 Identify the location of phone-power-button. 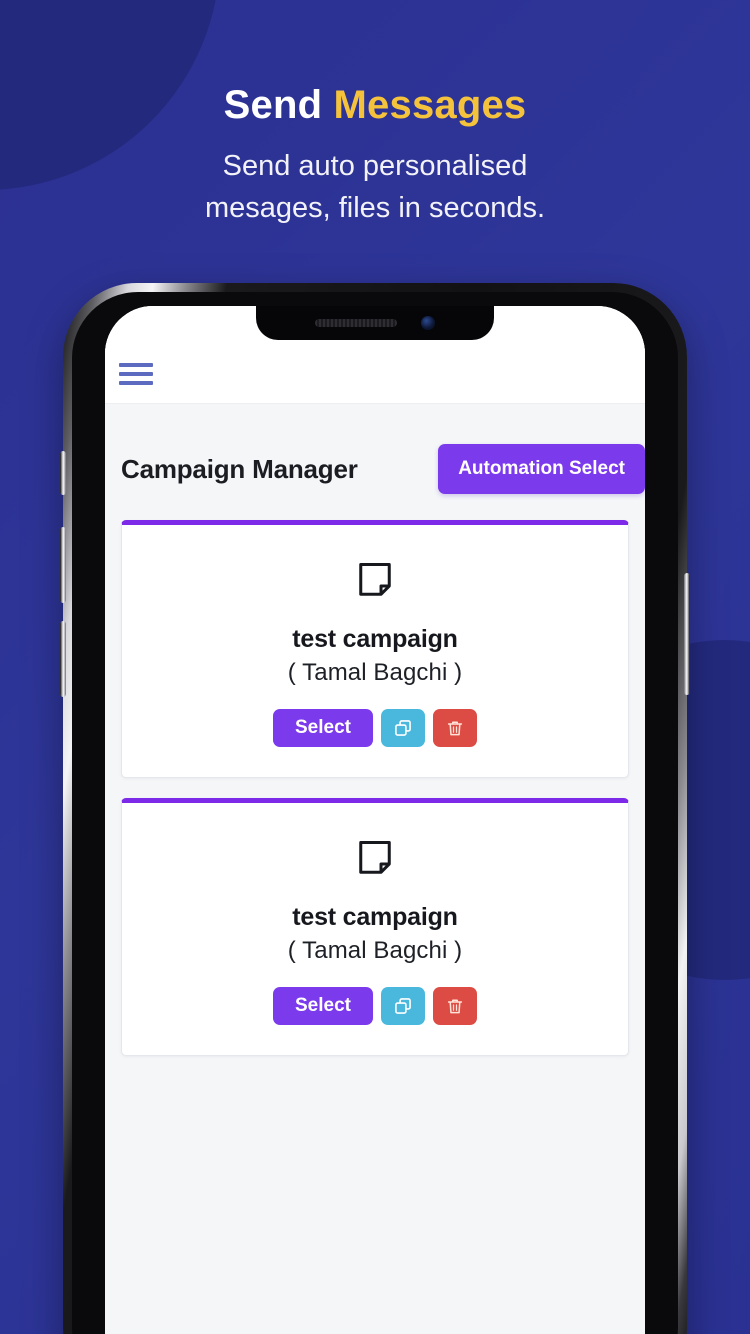
(687, 634).